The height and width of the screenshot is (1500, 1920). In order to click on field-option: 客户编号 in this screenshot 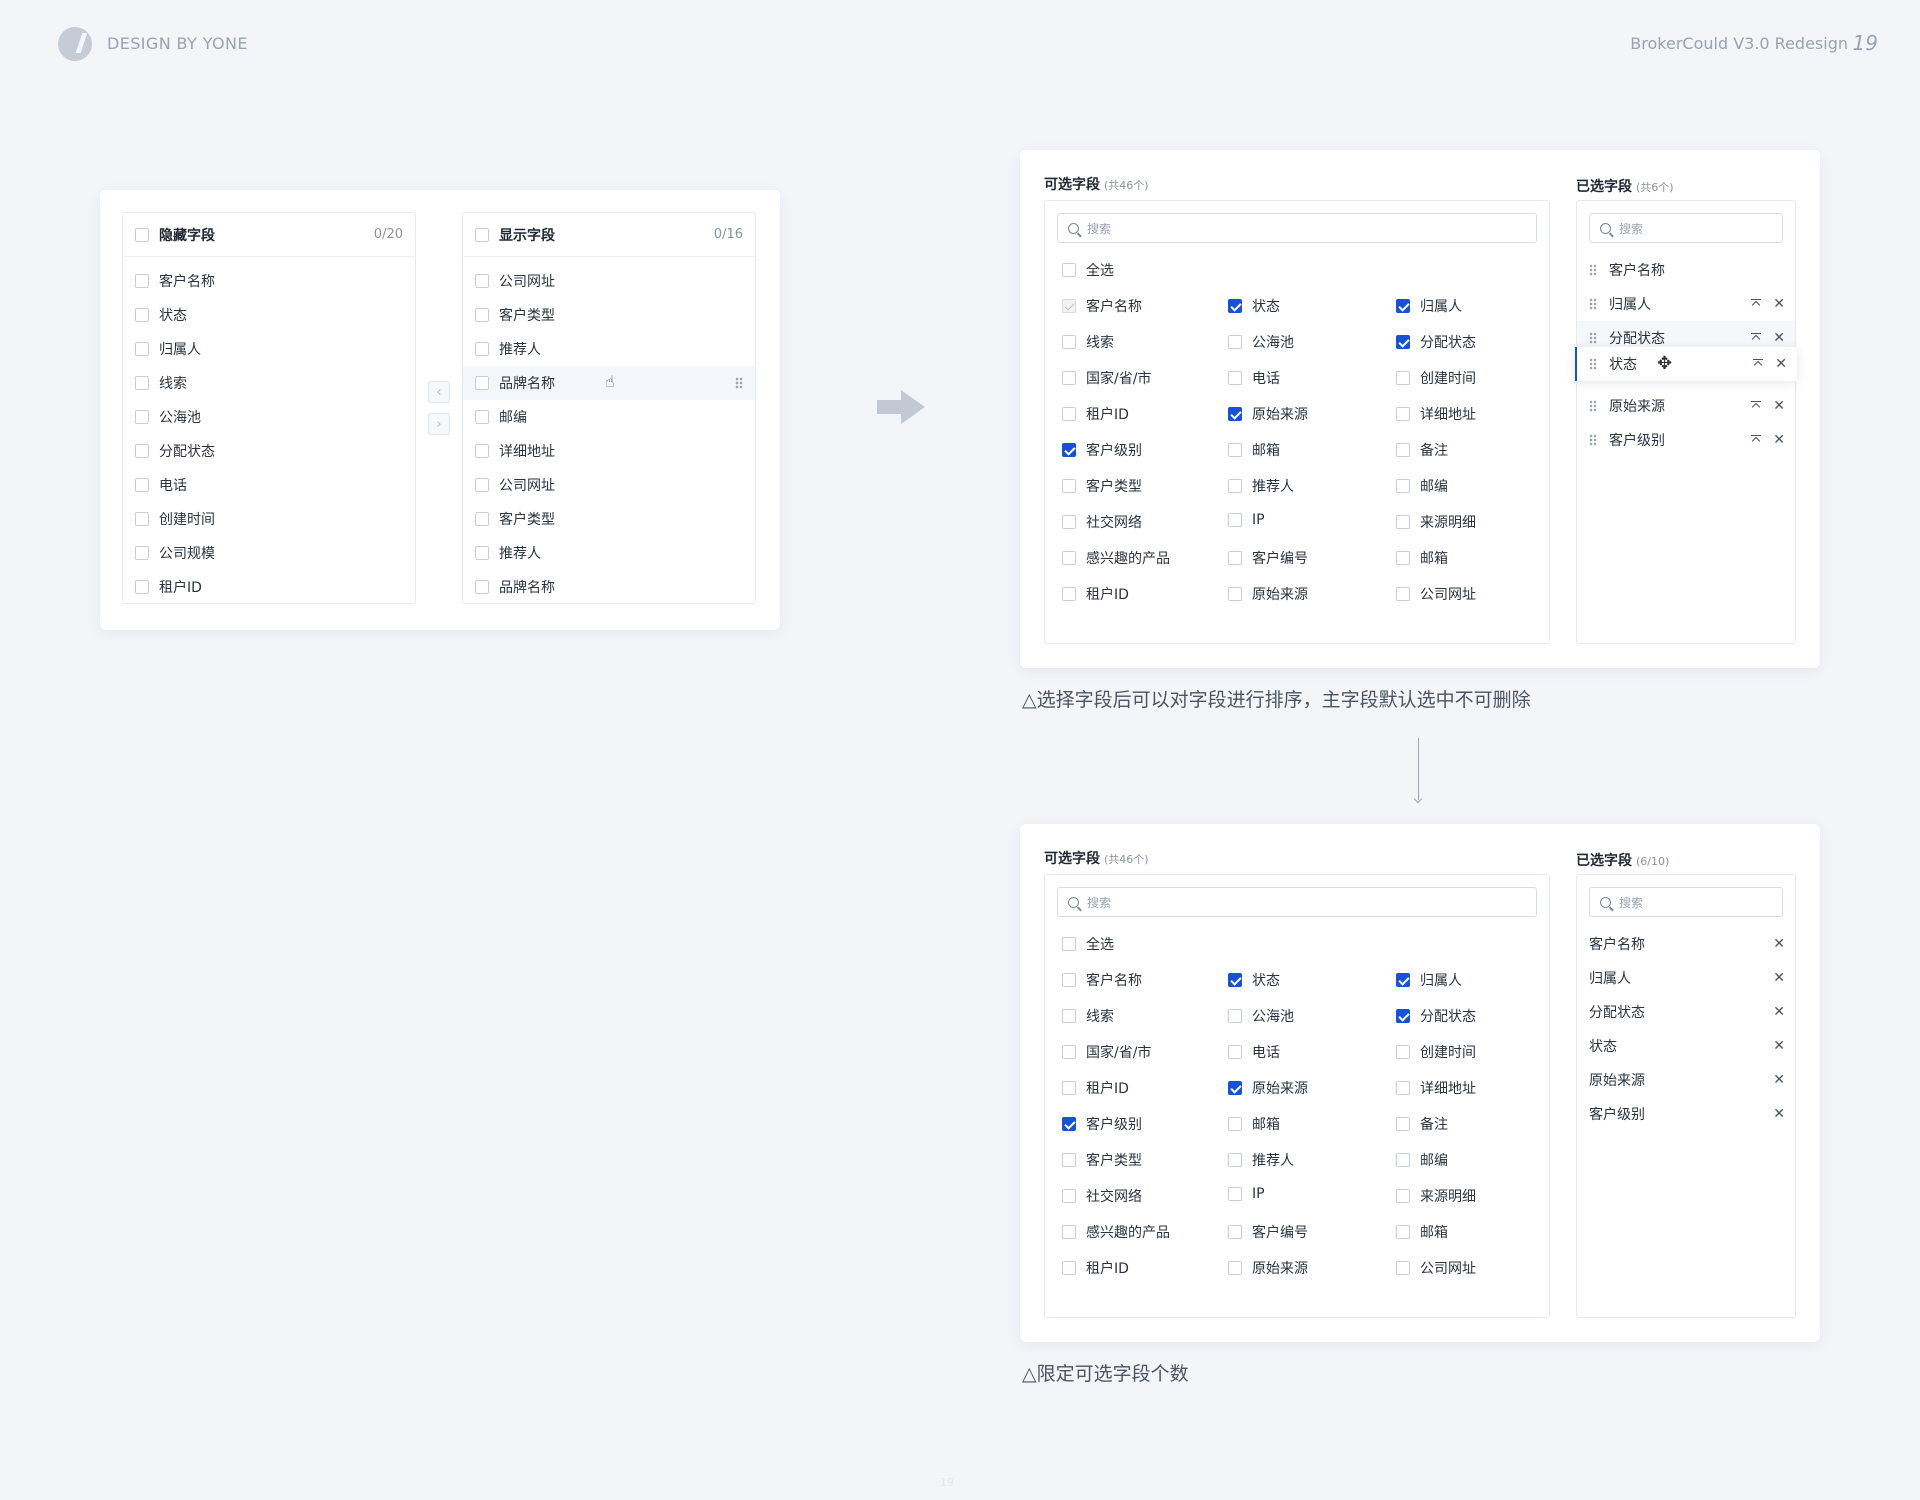, I will do `click(1268, 558)`.